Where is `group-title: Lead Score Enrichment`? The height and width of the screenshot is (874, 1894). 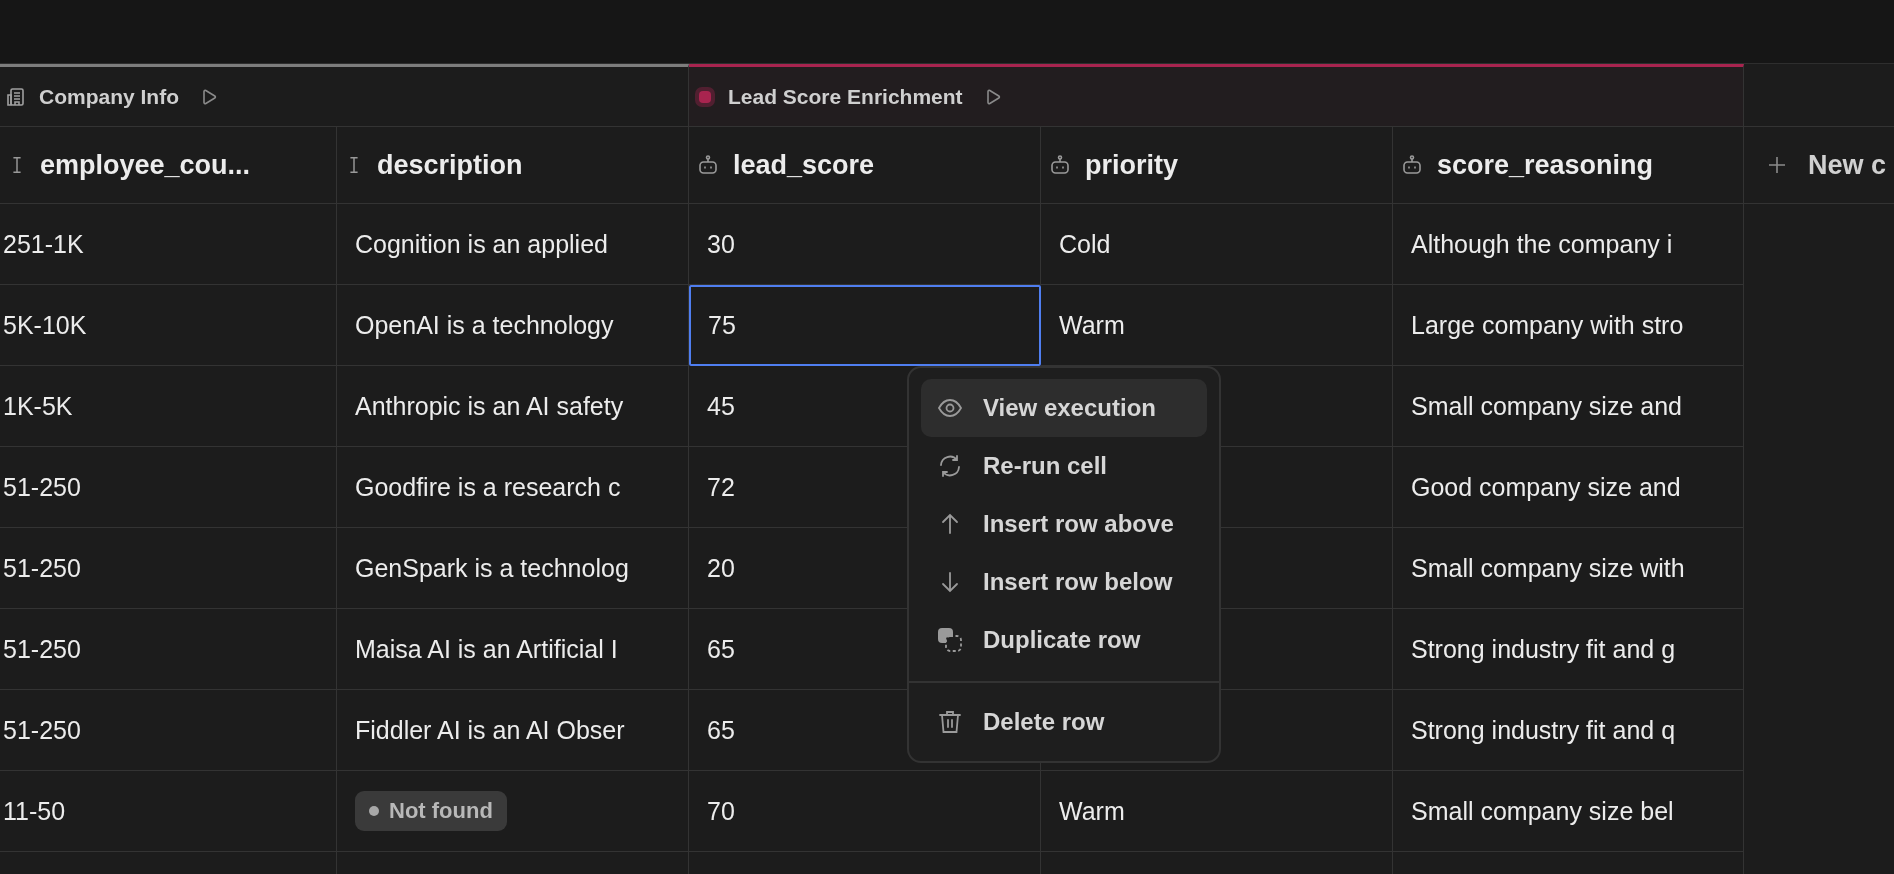 group-title: Lead Score Enrichment is located at coordinates (845, 96).